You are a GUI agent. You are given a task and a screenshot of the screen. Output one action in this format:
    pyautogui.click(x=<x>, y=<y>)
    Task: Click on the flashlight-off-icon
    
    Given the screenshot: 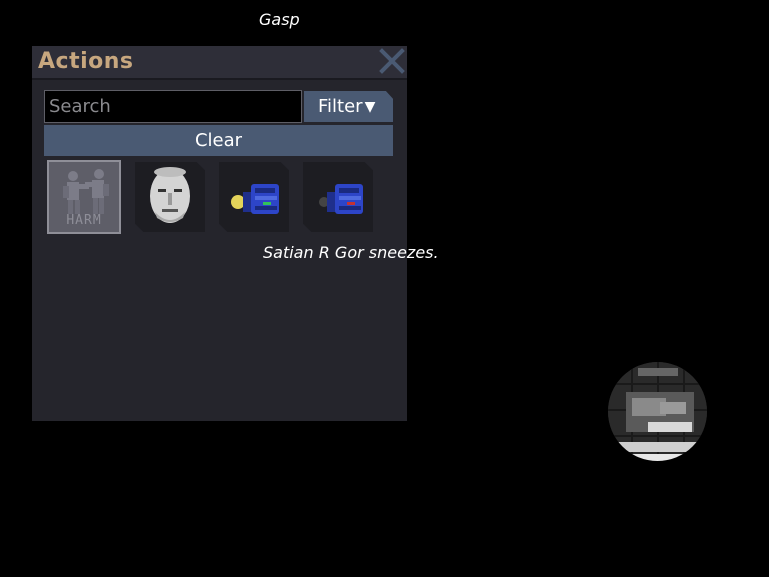 What is the action you would take?
    pyautogui.click(x=341, y=199)
    